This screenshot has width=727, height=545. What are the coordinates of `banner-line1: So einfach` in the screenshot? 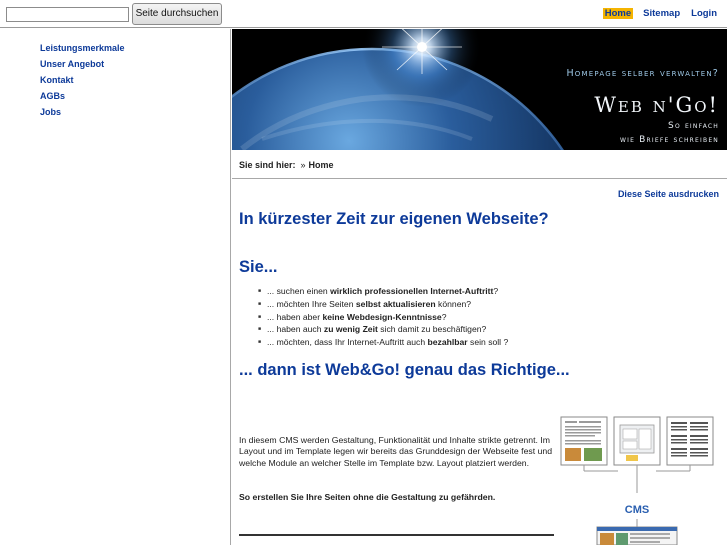 It's located at (693, 126).